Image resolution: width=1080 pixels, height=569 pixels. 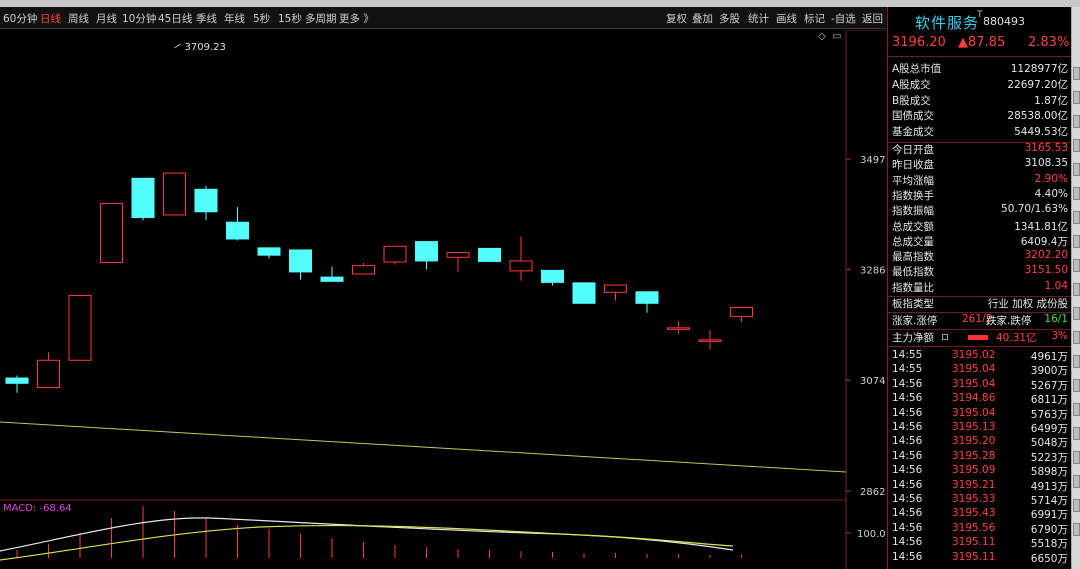 What do you see at coordinates (974, 527) in the screenshot?
I see `tick-price: 3195.56` at bounding box center [974, 527].